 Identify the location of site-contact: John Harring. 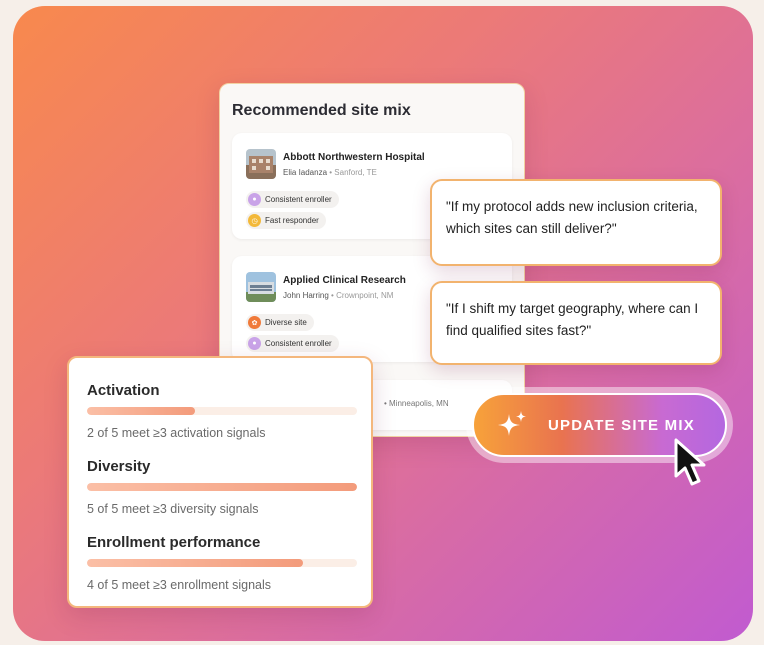
(306, 295).